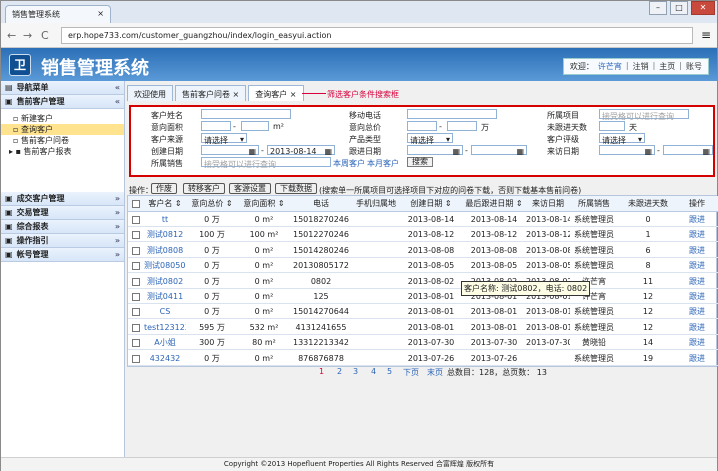 This screenshot has height=471, width=718. What do you see at coordinates (430, 139) in the screenshot?
I see `product-type-select: 请选择 ▾` at bounding box center [430, 139].